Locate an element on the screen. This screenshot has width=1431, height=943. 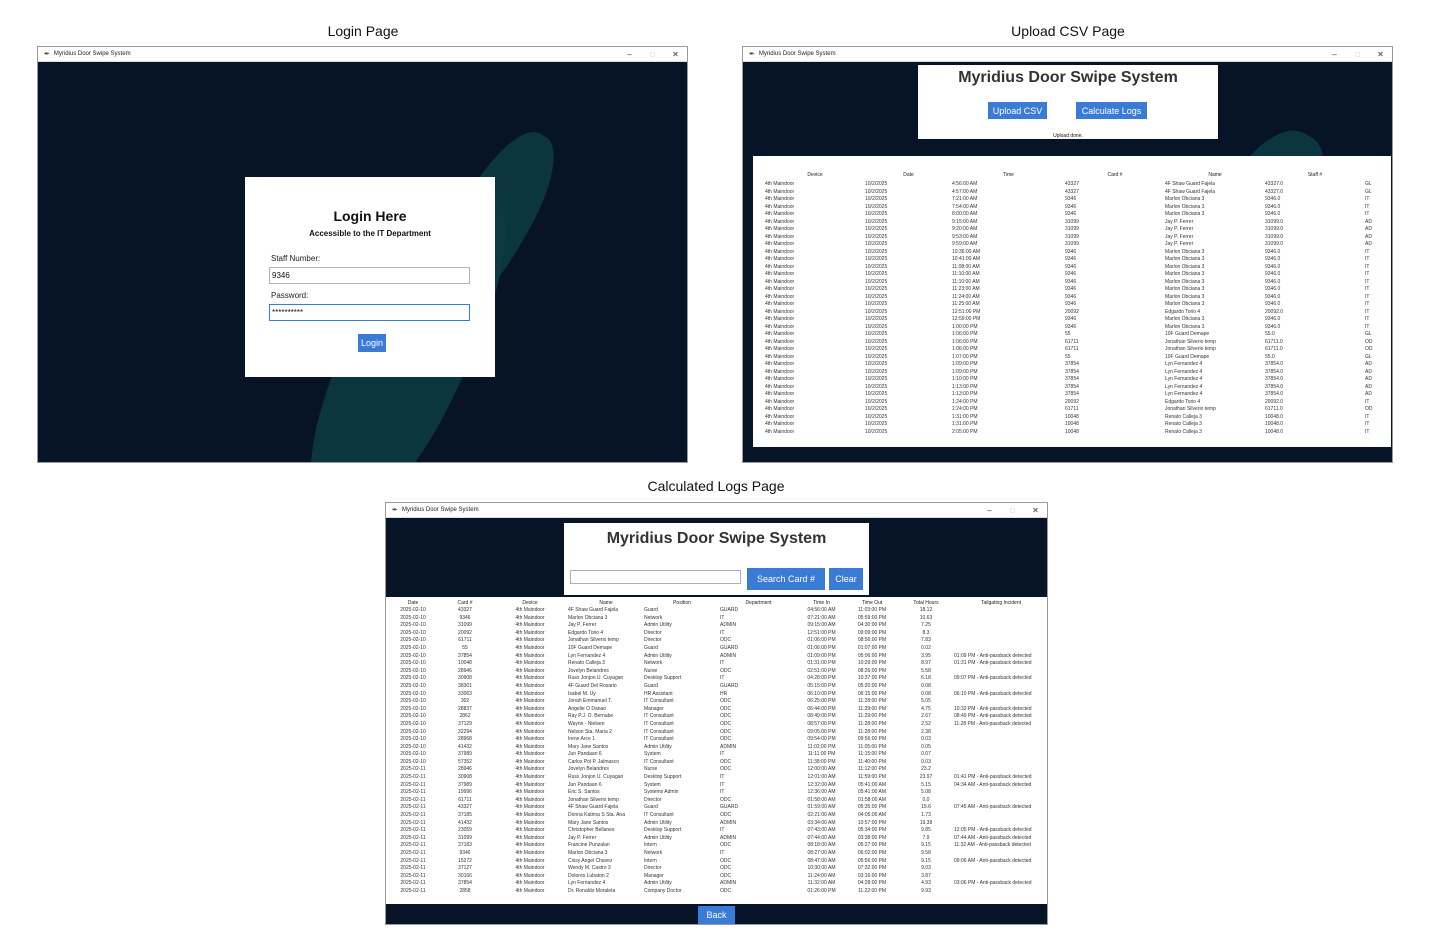
back-button: Back is located at coordinates (716, 915).